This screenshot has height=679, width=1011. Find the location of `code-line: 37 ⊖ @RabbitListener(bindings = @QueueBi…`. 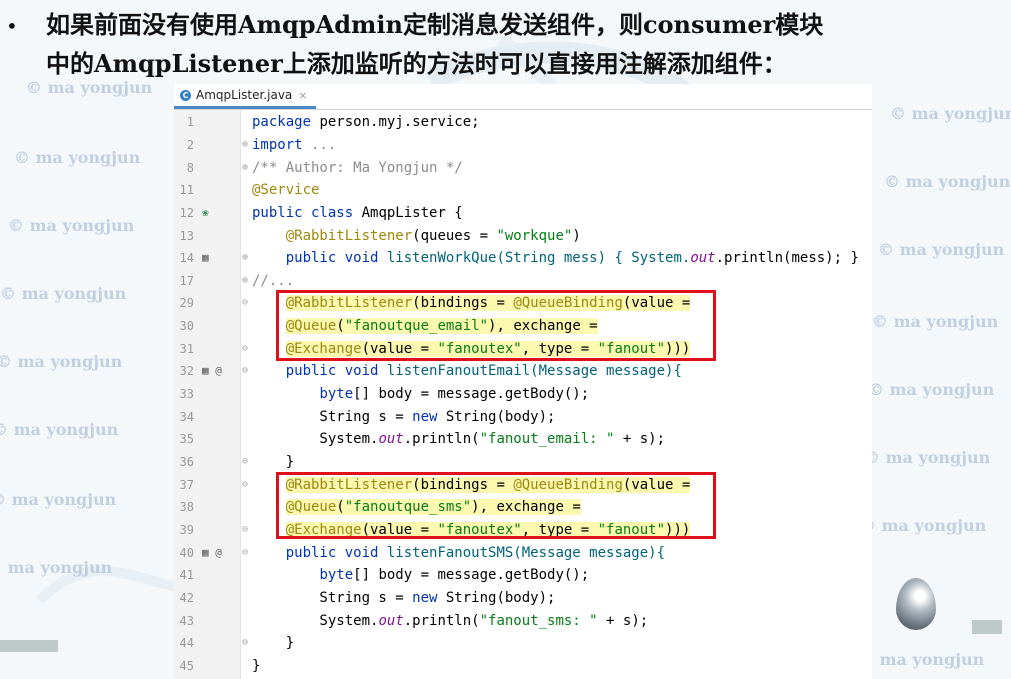

code-line: 37 ⊖ @RabbitListener(bindings = @QueueBi… is located at coordinates (523, 485).